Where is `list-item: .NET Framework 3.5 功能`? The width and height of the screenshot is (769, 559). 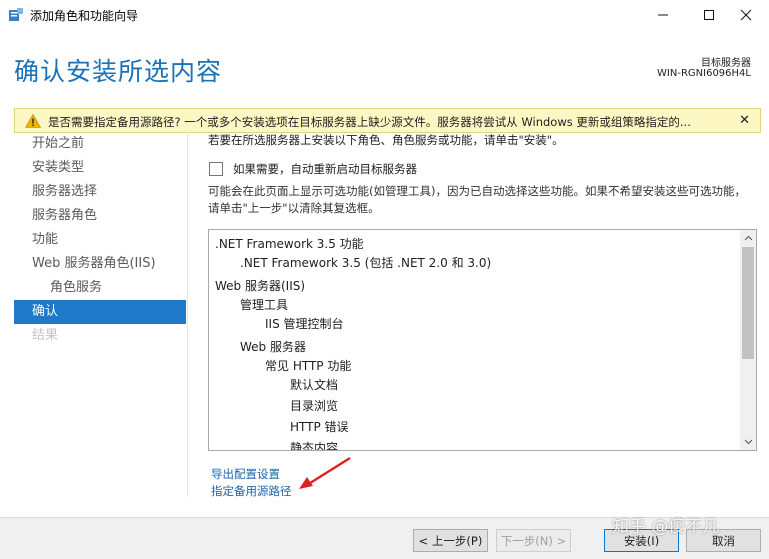 list-item: .NET Framework 3.5 功能 is located at coordinates (289, 244).